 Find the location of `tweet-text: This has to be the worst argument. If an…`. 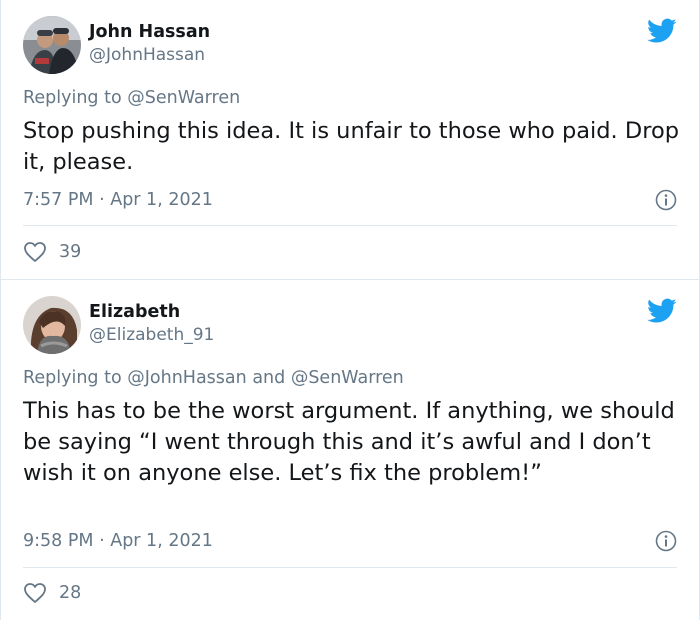

tweet-text: This has to be the worst argument. If an… is located at coordinates (349, 442).